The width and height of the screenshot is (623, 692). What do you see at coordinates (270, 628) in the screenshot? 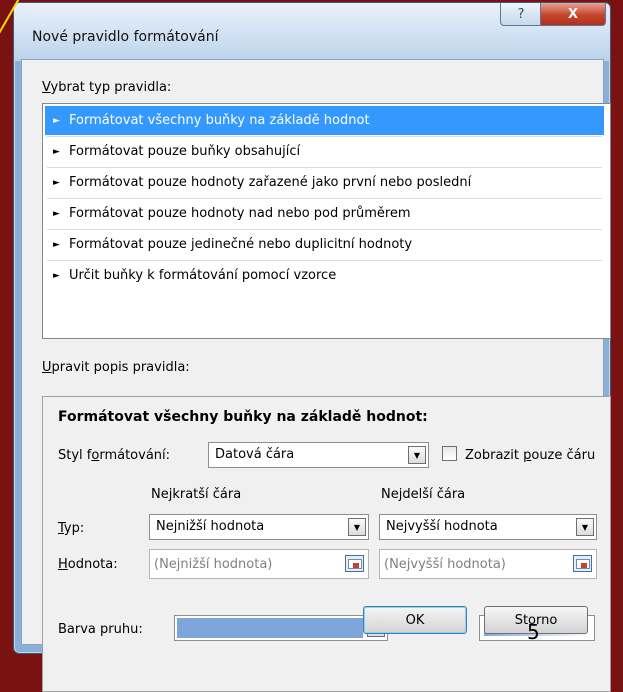
I see `bar-color-swatch` at bounding box center [270, 628].